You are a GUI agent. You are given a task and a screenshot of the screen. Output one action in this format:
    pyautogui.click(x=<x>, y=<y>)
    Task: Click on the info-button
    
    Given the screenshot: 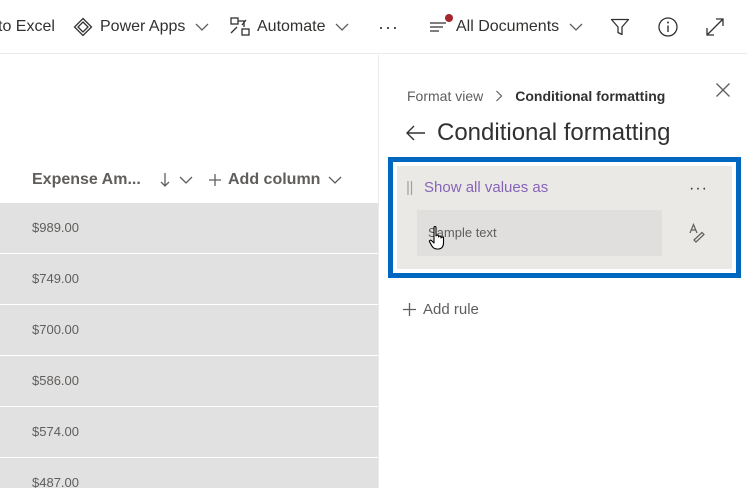 What is the action you would take?
    pyautogui.click(x=668, y=27)
    